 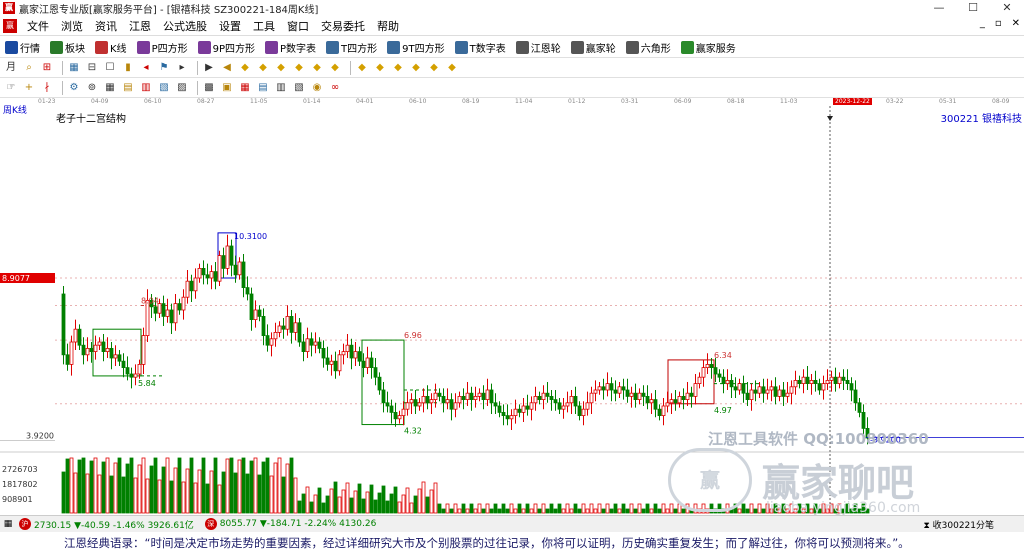 What do you see at coordinates (388, 26) in the screenshot?
I see `menu-help: 帮助` at bounding box center [388, 26].